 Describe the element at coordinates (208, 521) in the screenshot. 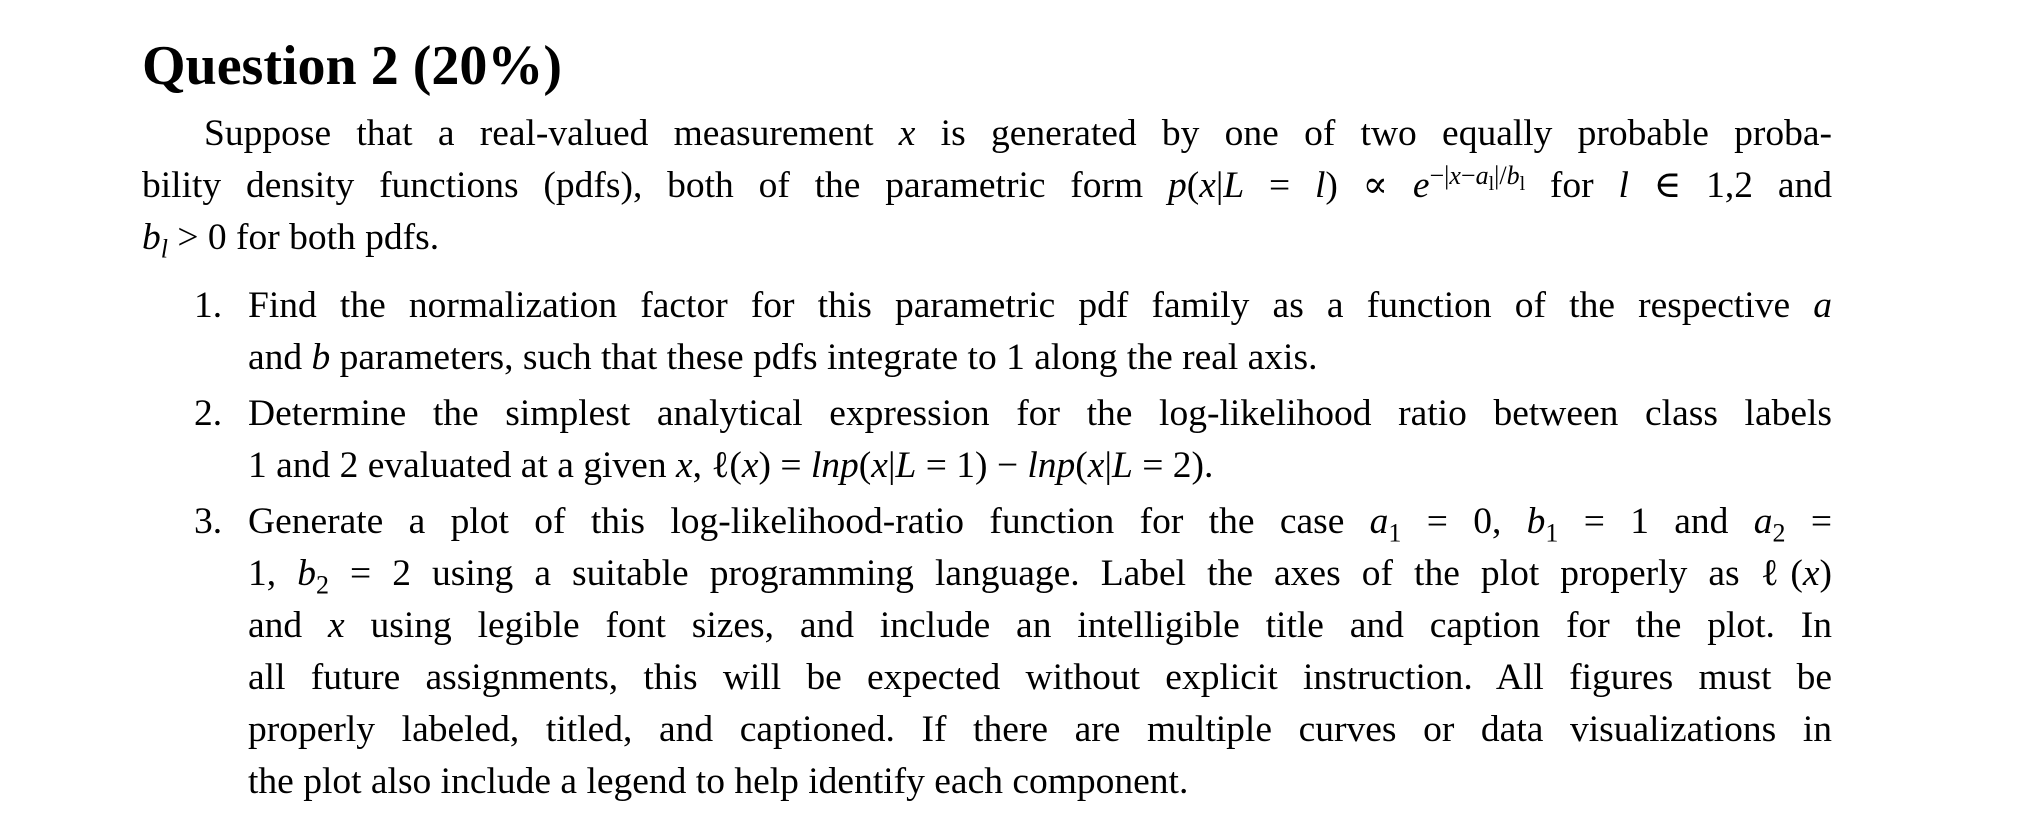

I see `item-number: 3.` at that location.